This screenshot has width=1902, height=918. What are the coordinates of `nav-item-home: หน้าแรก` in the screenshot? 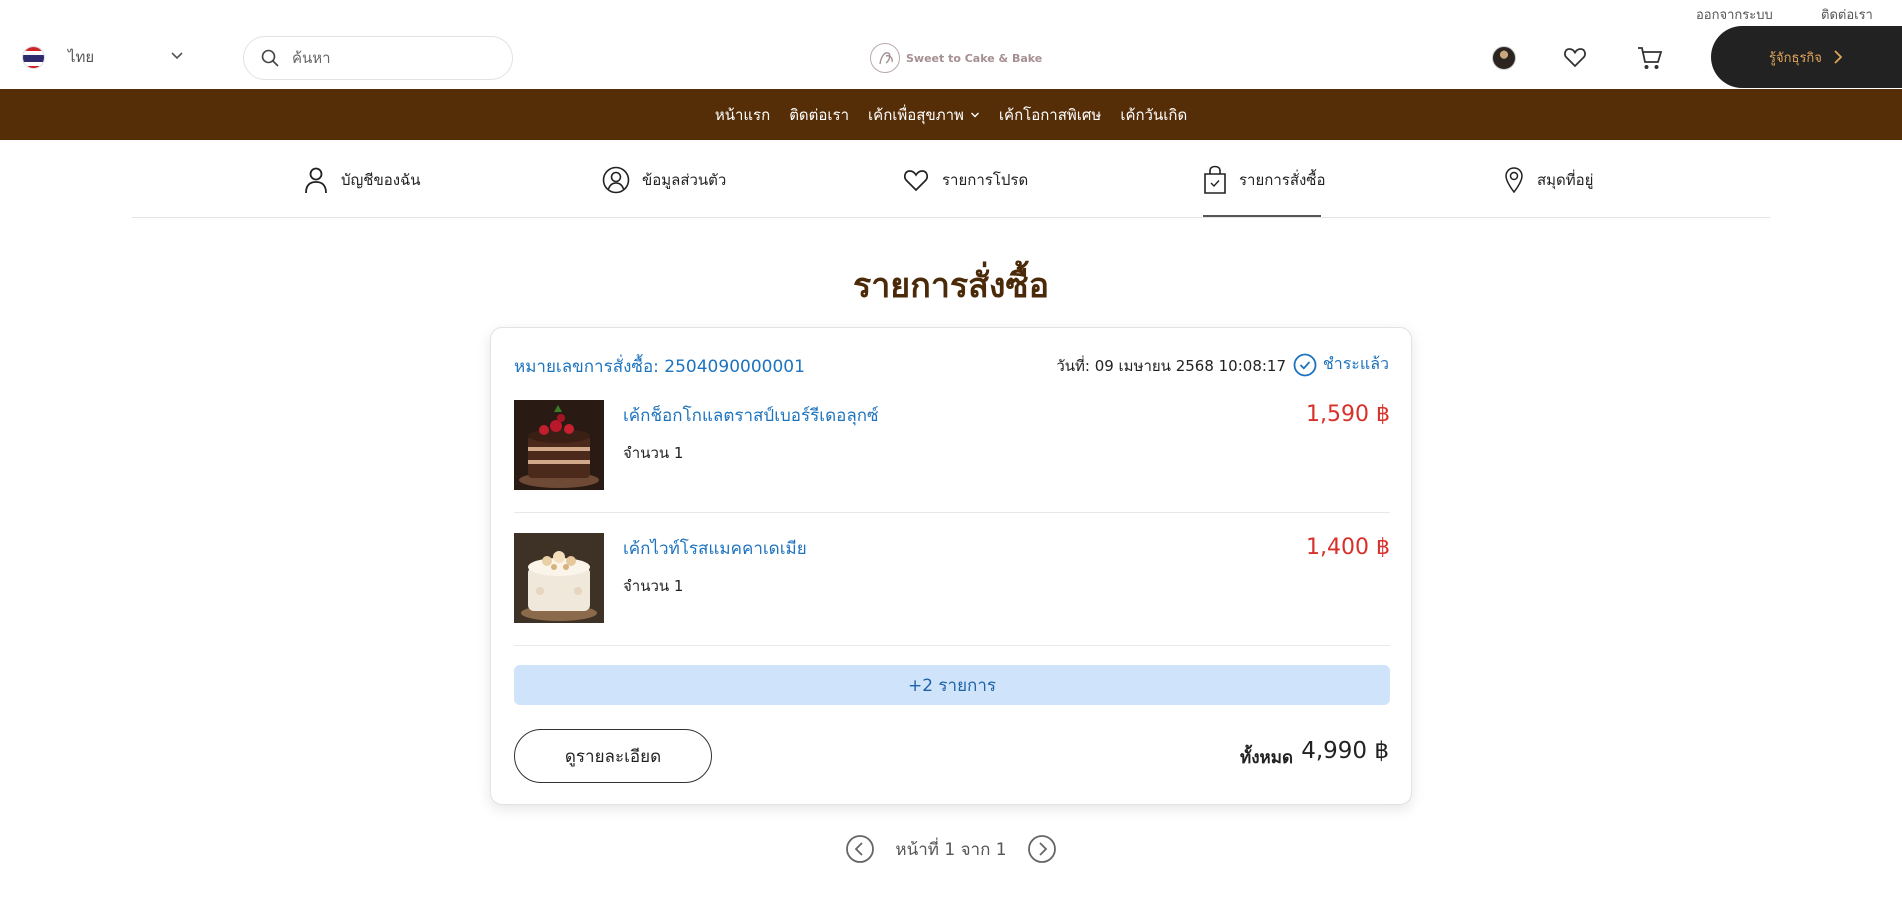 It's located at (742, 115).